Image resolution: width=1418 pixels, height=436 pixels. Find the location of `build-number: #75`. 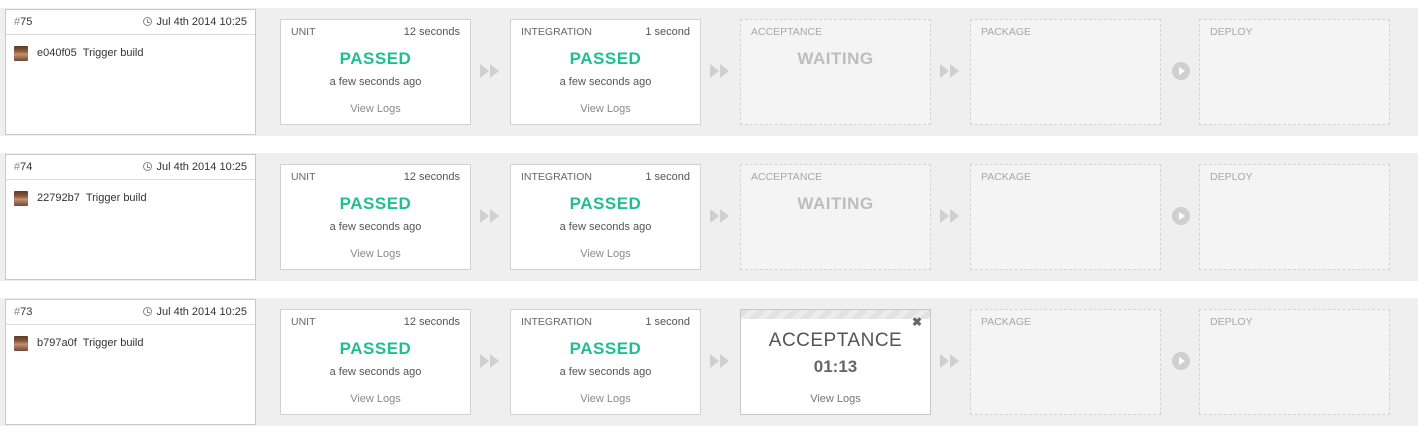

build-number: #75 is located at coordinates (23, 22).